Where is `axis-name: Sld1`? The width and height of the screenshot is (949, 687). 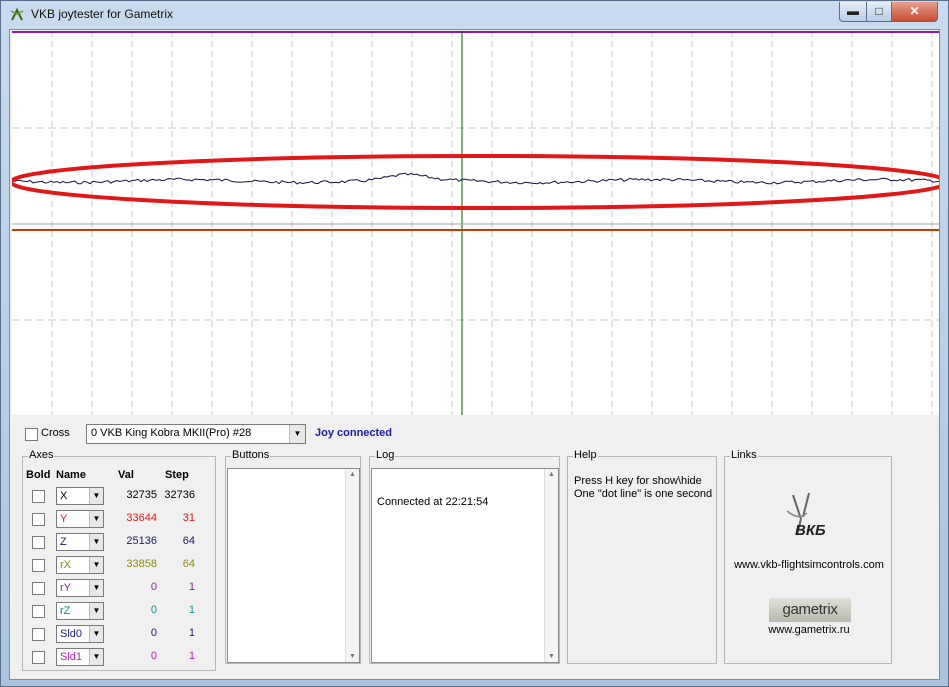
axis-name: Sld1 is located at coordinates (71, 657).